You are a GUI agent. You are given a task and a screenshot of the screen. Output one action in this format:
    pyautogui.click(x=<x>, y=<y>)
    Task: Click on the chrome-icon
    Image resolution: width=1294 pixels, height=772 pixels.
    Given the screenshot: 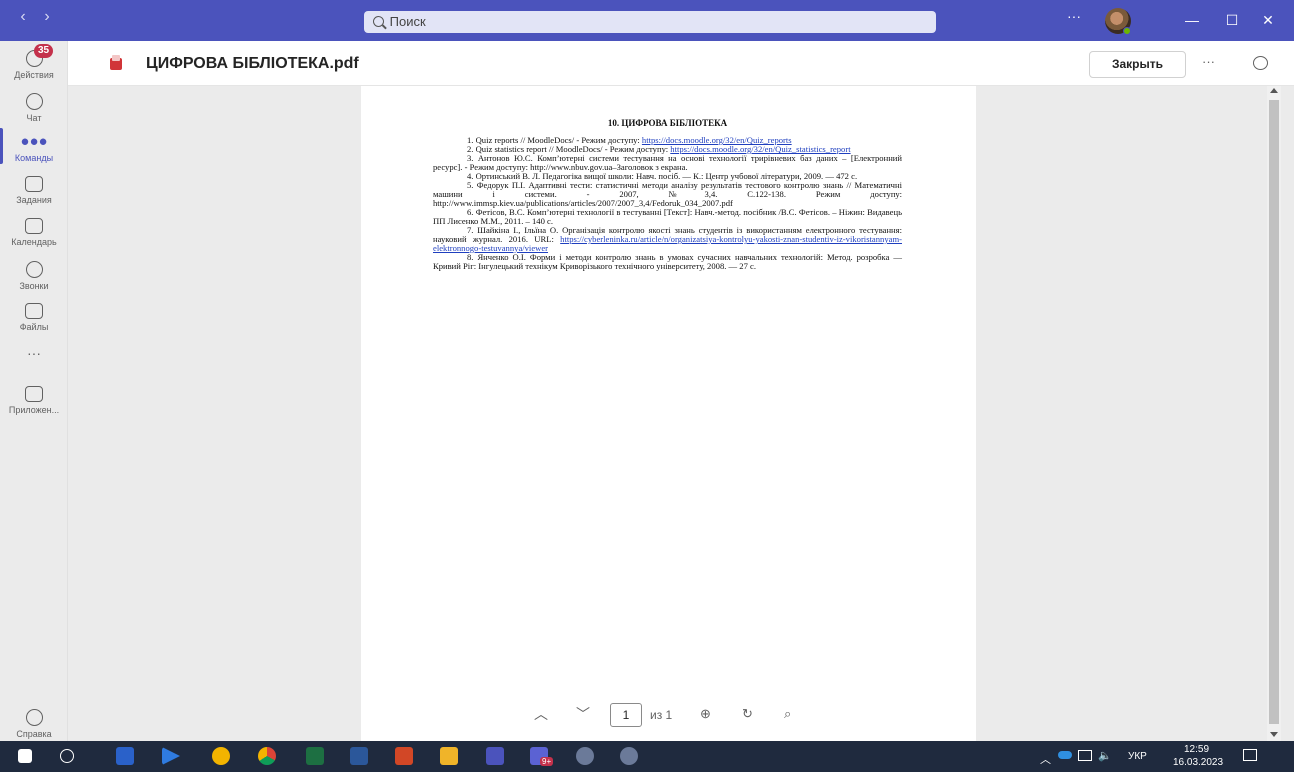 What is the action you would take?
    pyautogui.click(x=267, y=756)
    